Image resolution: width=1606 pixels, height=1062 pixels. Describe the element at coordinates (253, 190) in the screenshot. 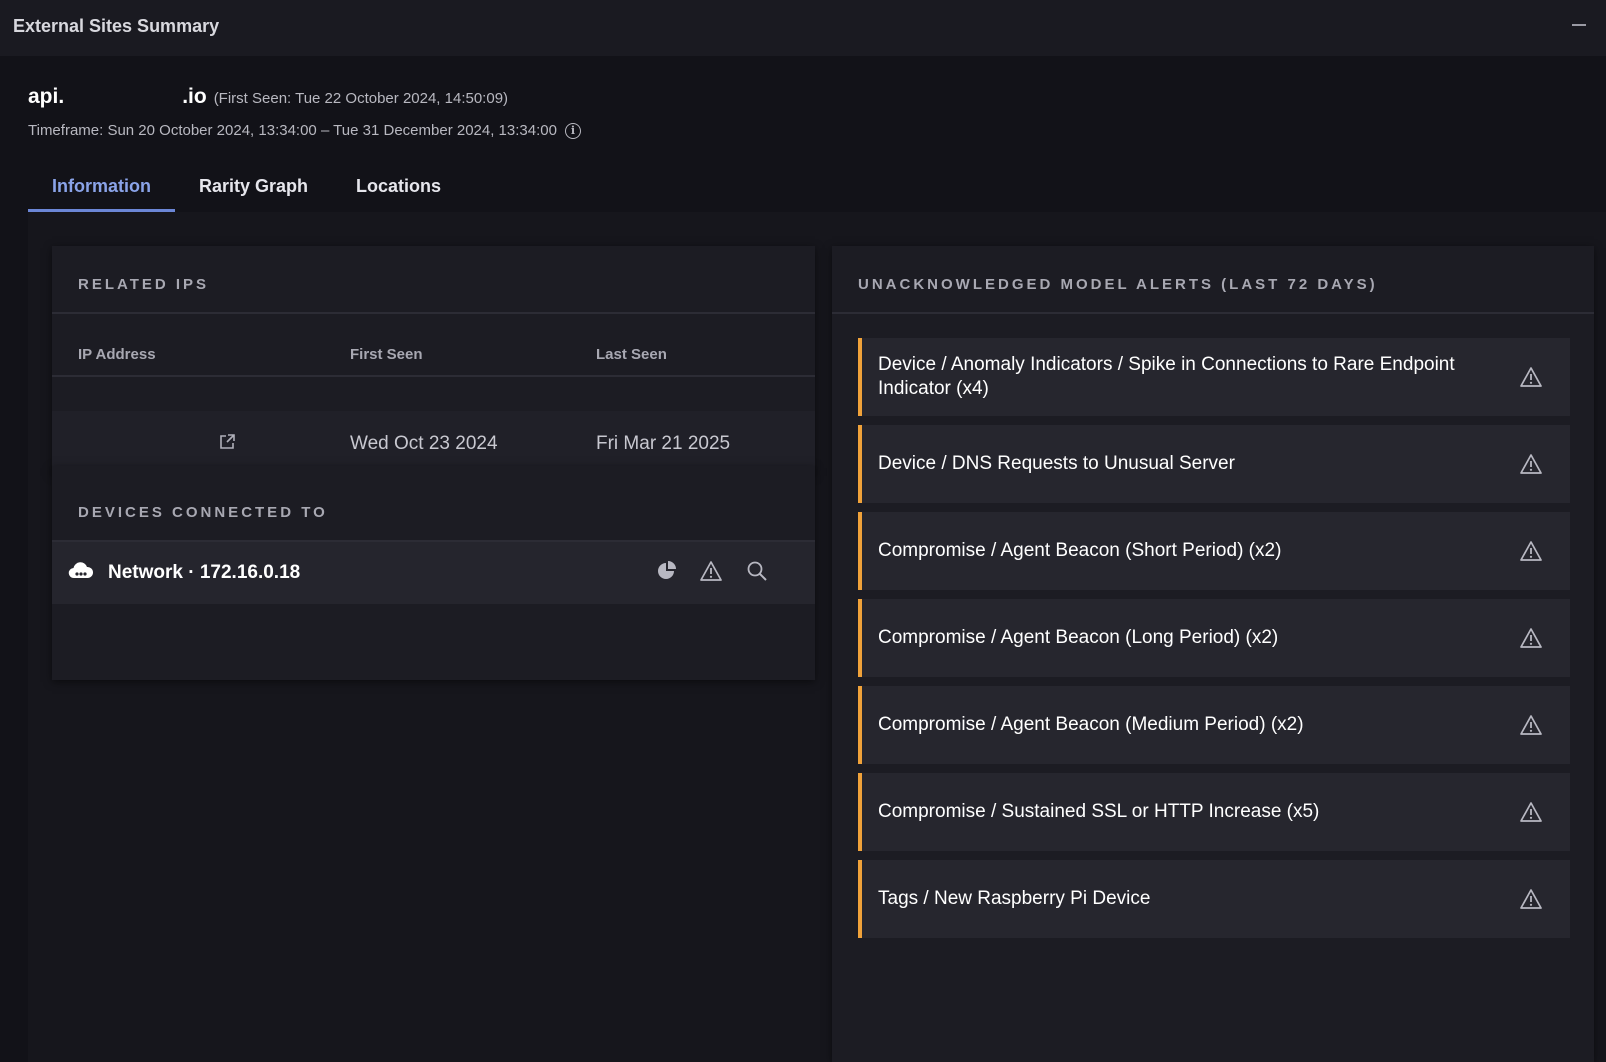

I see `tab-rarity-graph: Rarity Graph` at that location.